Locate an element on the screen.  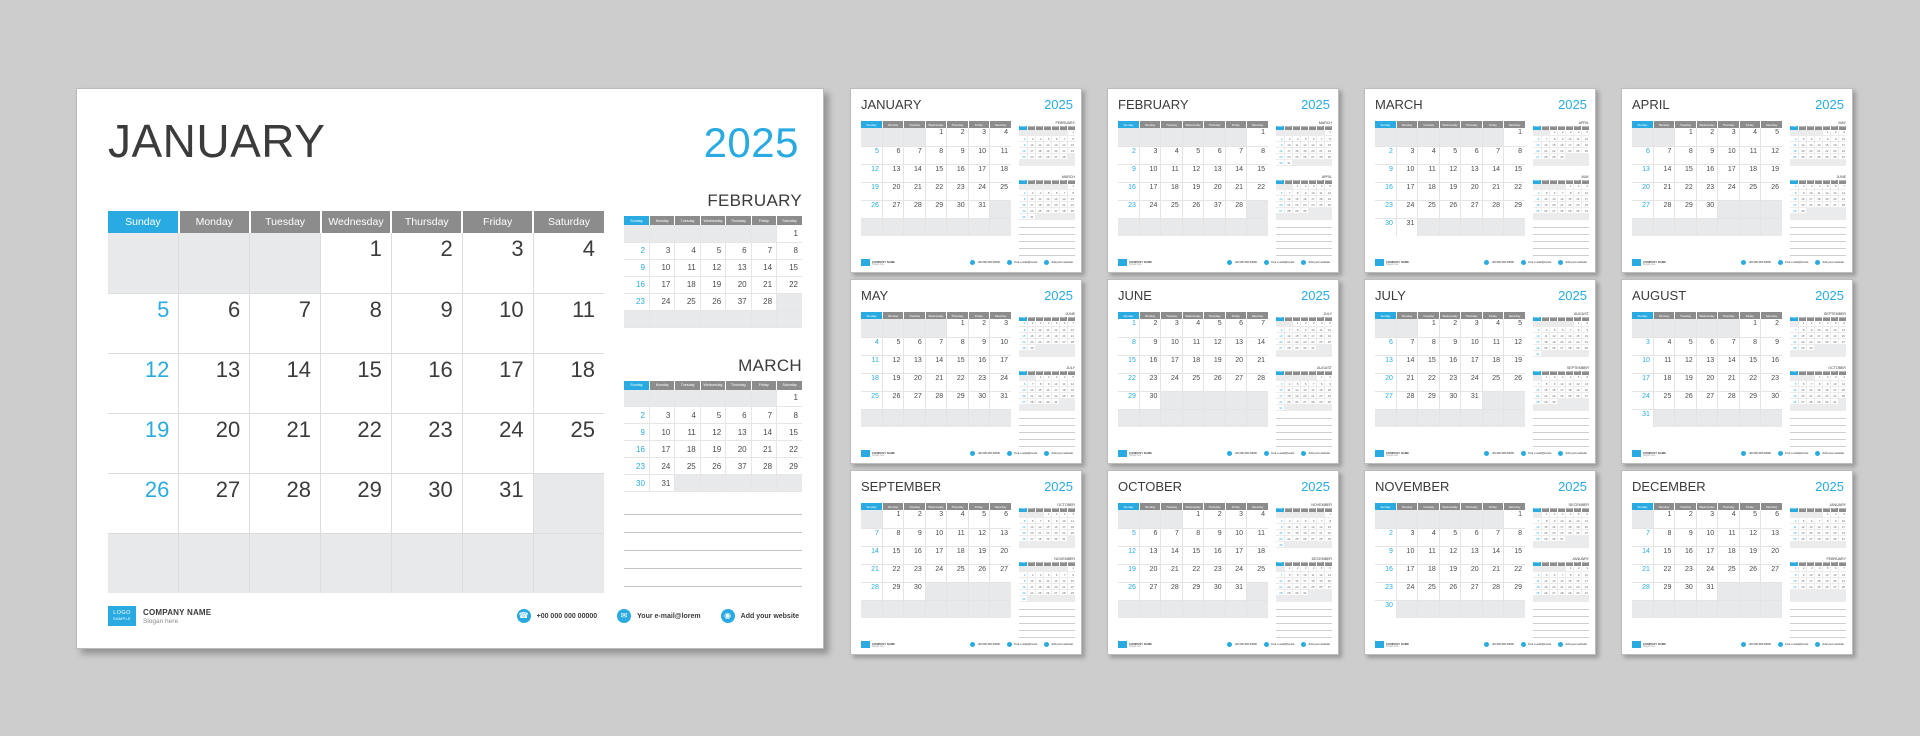
day-cell: 1 is located at coordinates (1193, 519).